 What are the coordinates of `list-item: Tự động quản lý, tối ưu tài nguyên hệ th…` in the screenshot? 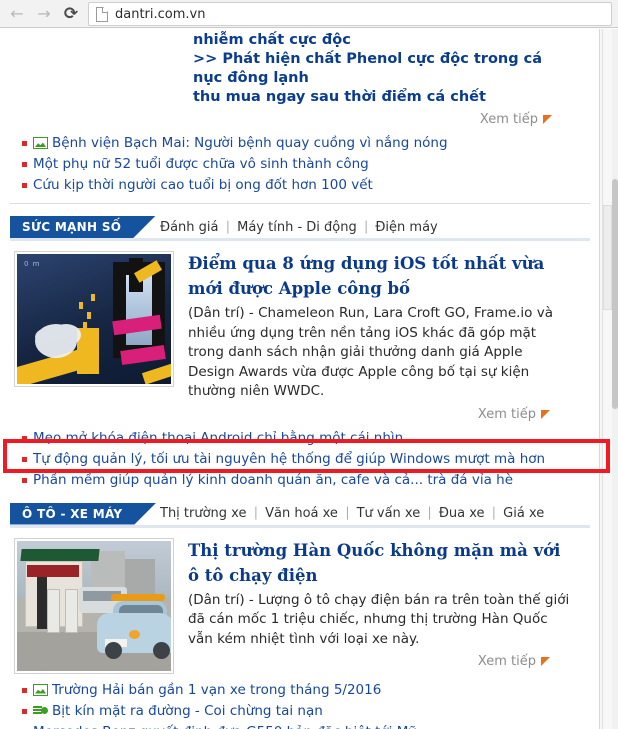 It's located at (307, 459).